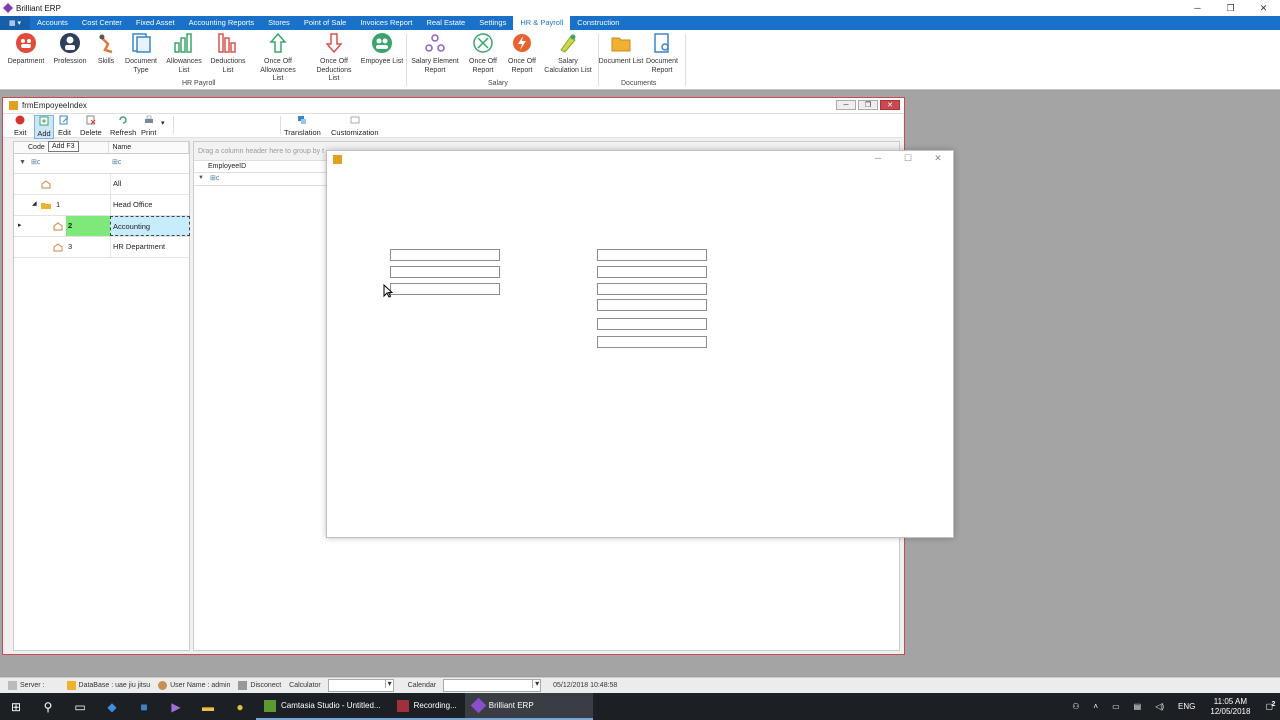 The height and width of the screenshot is (720, 1280). Describe the element at coordinates (453, 106) in the screenshot. I see `child-window-caption: frmEmpoyeeIndex ─ ❐ ✕` at that location.